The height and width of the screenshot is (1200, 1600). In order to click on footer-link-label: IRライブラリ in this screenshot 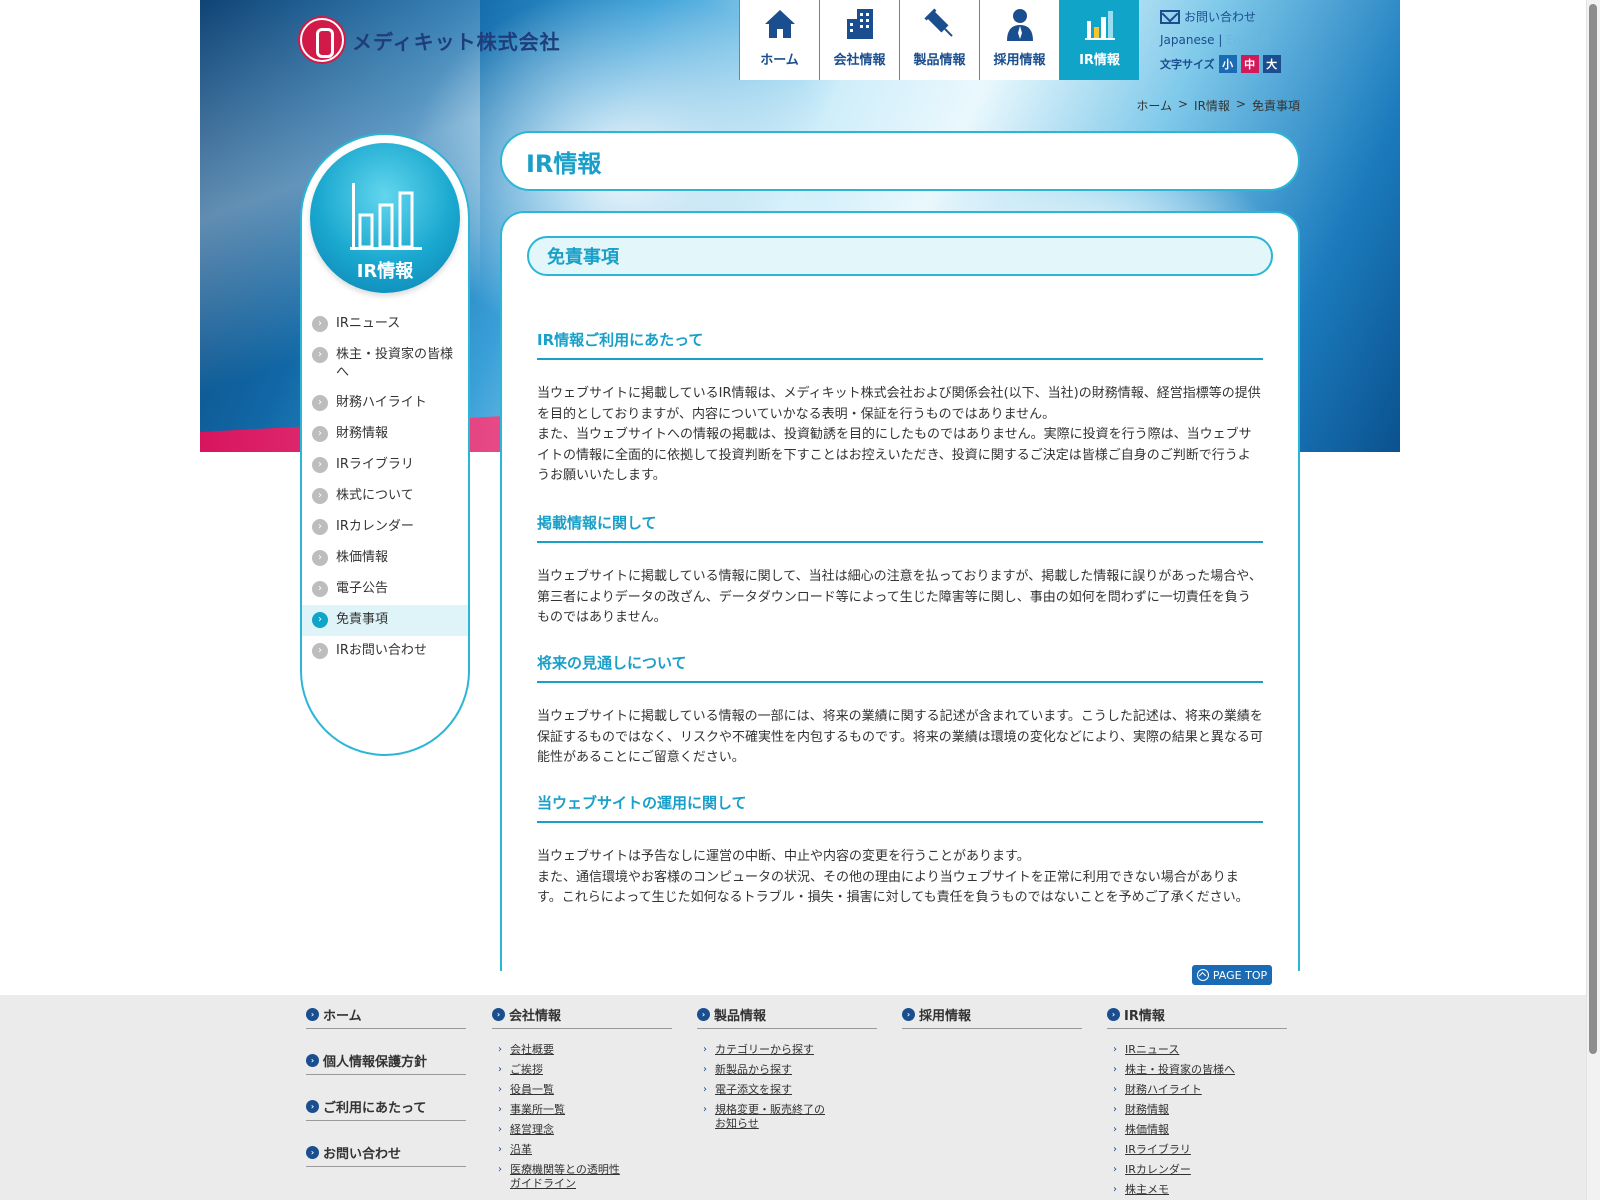, I will do `click(1158, 1149)`.